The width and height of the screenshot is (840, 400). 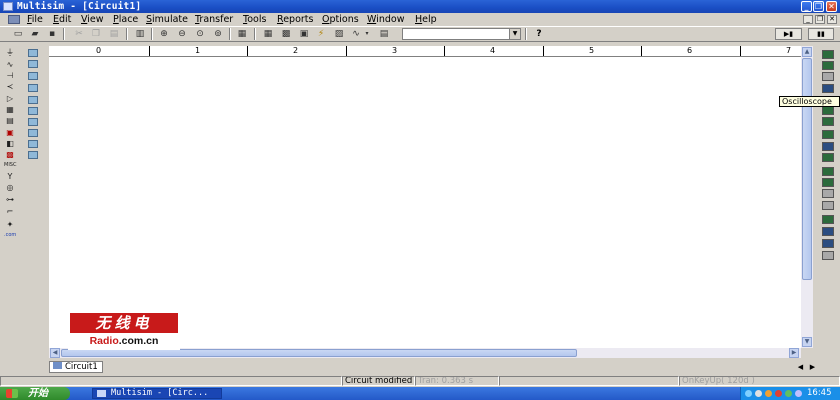 What do you see at coordinates (10, 165) in the screenshot?
I see `misc-icon: MISC` at bounding box center [10, 165].